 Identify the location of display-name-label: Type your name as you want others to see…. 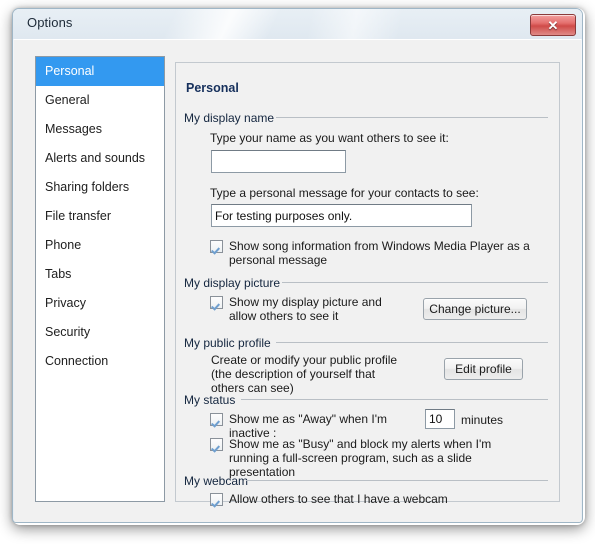
(329, 138).